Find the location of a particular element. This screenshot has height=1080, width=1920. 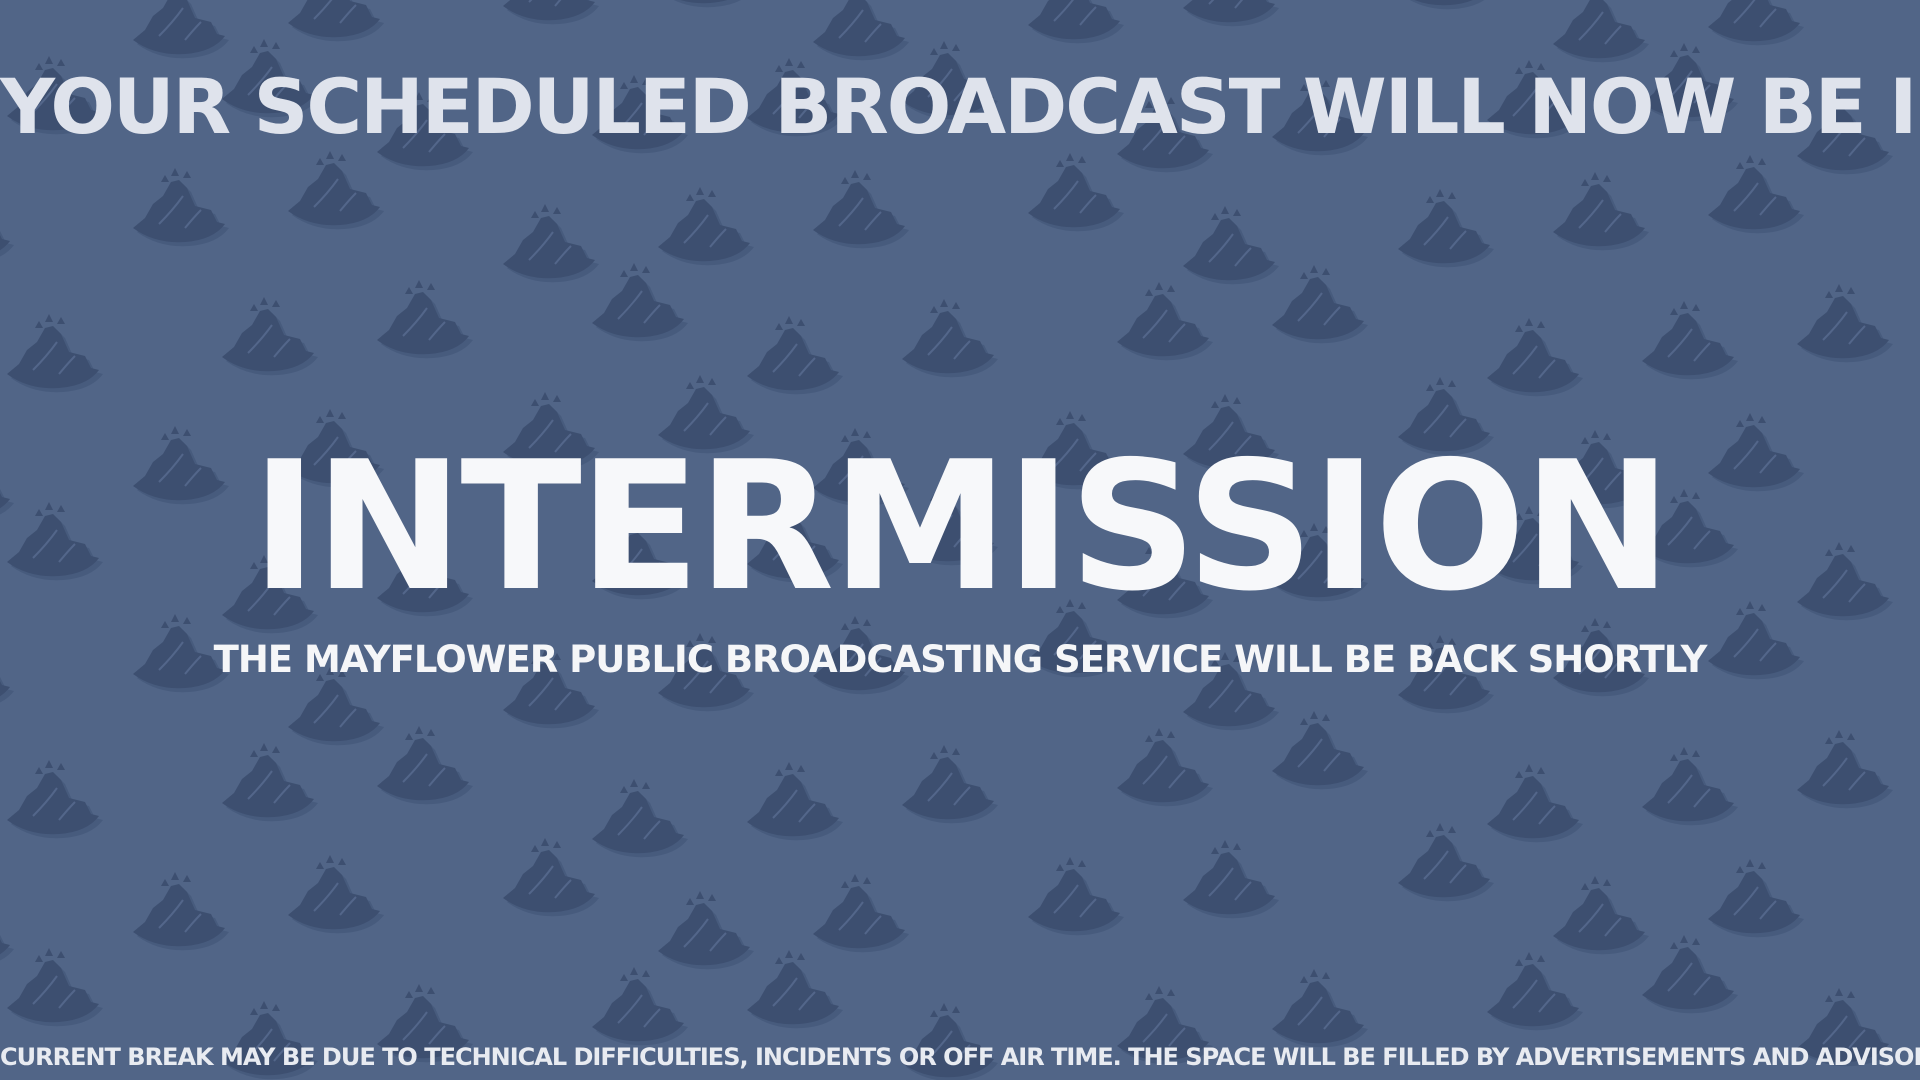

broadcast-heading: YOUR SCHEDULED BROADCAST WILL NOW BE IN is located at coordinates (960, 106).